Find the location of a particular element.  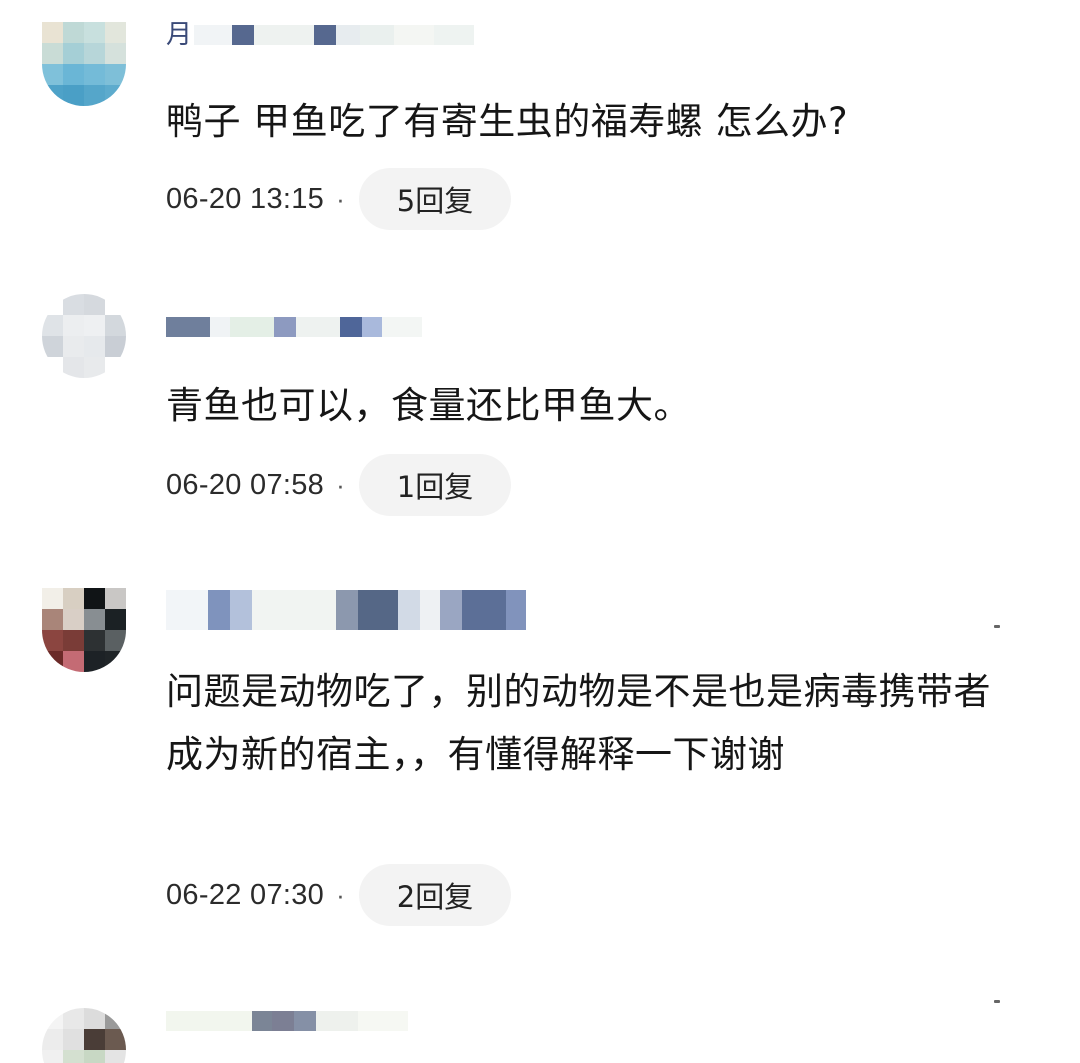

comment-timestamp: 06-20 07:58 is located at coordinates (245, 484).